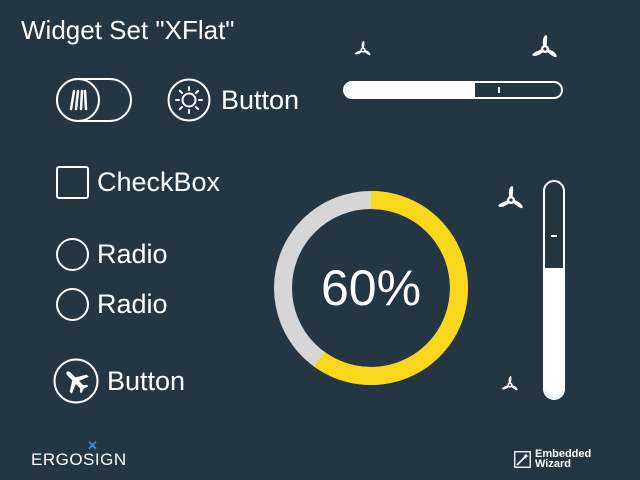 This screenshot has width=640, height=480. Describe the element at coordinates (72, 182) in the screenshot. I see `checkbox-box` at that location.